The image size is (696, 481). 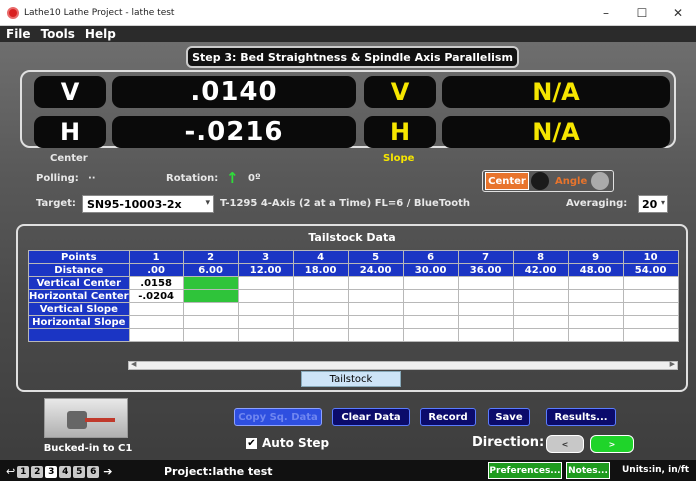 I want to click on step-3-button: 3, so click(x=51, y=471).